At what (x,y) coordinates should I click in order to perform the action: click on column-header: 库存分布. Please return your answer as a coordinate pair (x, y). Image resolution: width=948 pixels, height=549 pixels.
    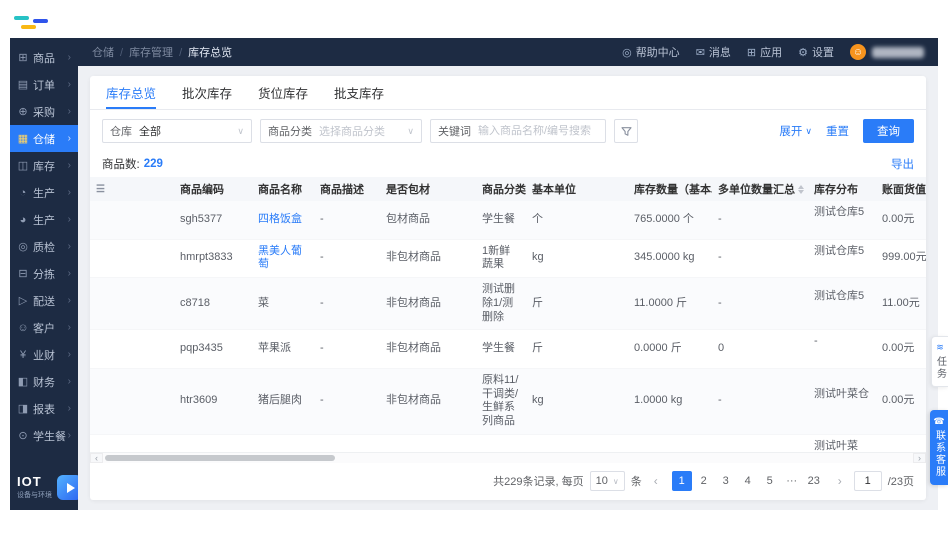
    Looking at the image, I should click on (842, 189).